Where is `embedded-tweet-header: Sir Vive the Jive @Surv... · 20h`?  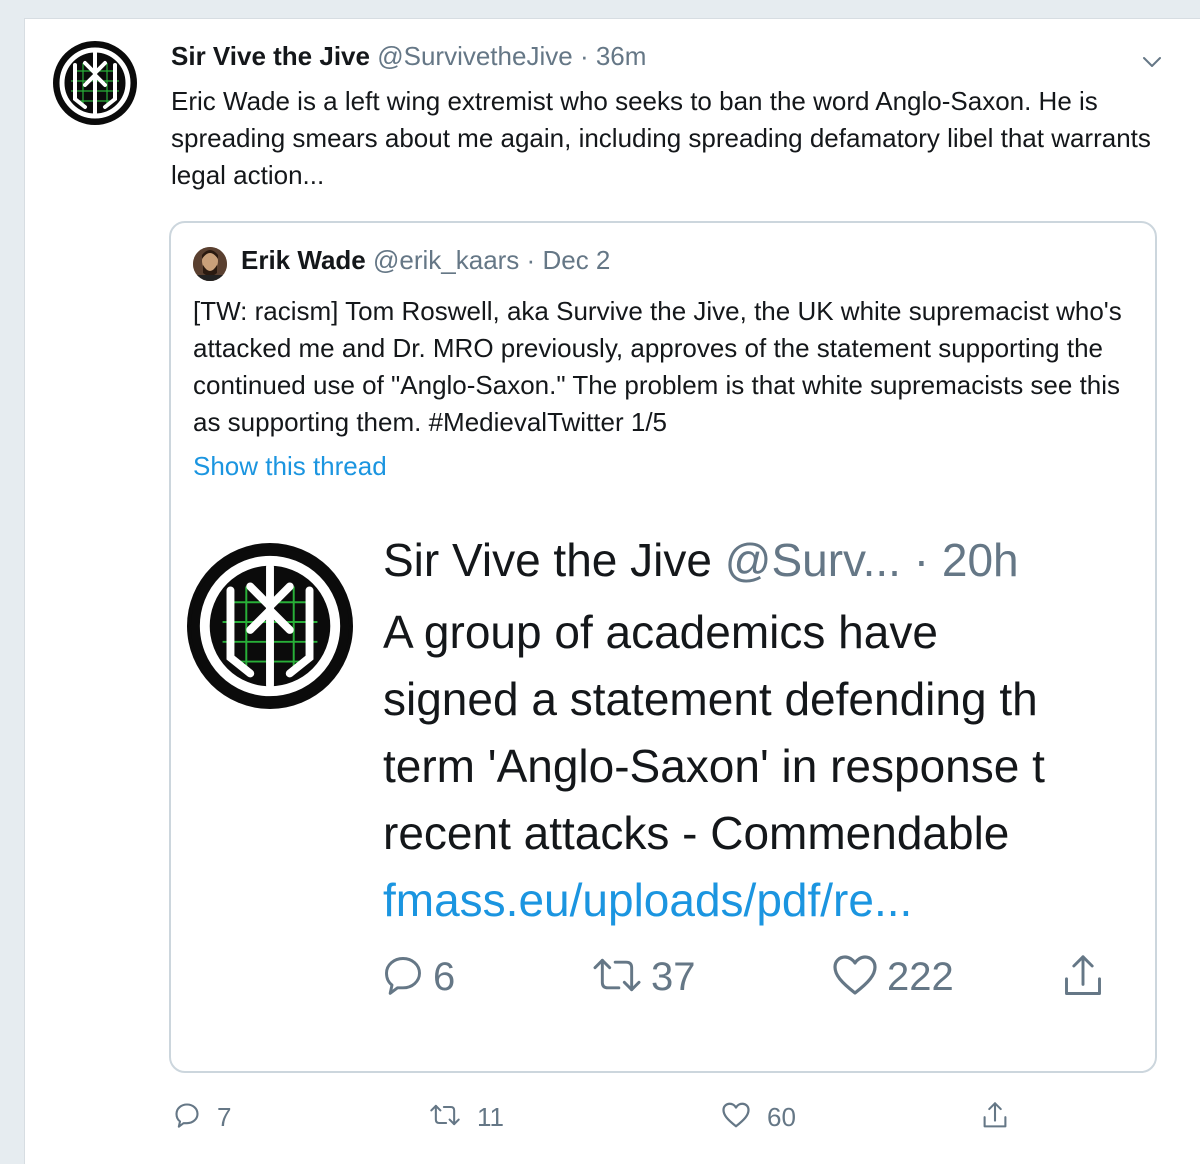
embedded-tweet-header: Sir Vive the Jive @Surv... · 20h is located at coordinates (701, 560).